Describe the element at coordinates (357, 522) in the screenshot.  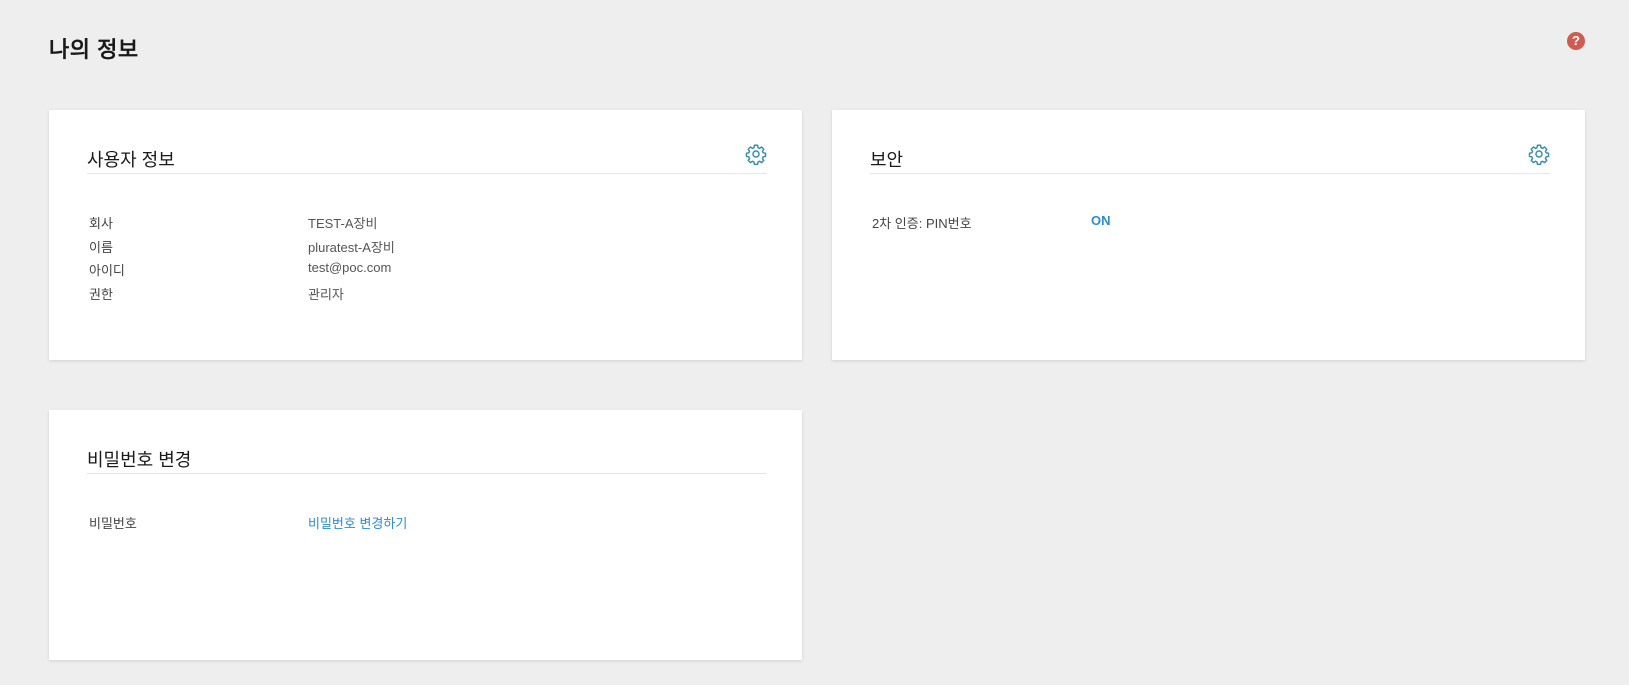
I see `change-password-link: 비밀번호 변경하기` at that location.